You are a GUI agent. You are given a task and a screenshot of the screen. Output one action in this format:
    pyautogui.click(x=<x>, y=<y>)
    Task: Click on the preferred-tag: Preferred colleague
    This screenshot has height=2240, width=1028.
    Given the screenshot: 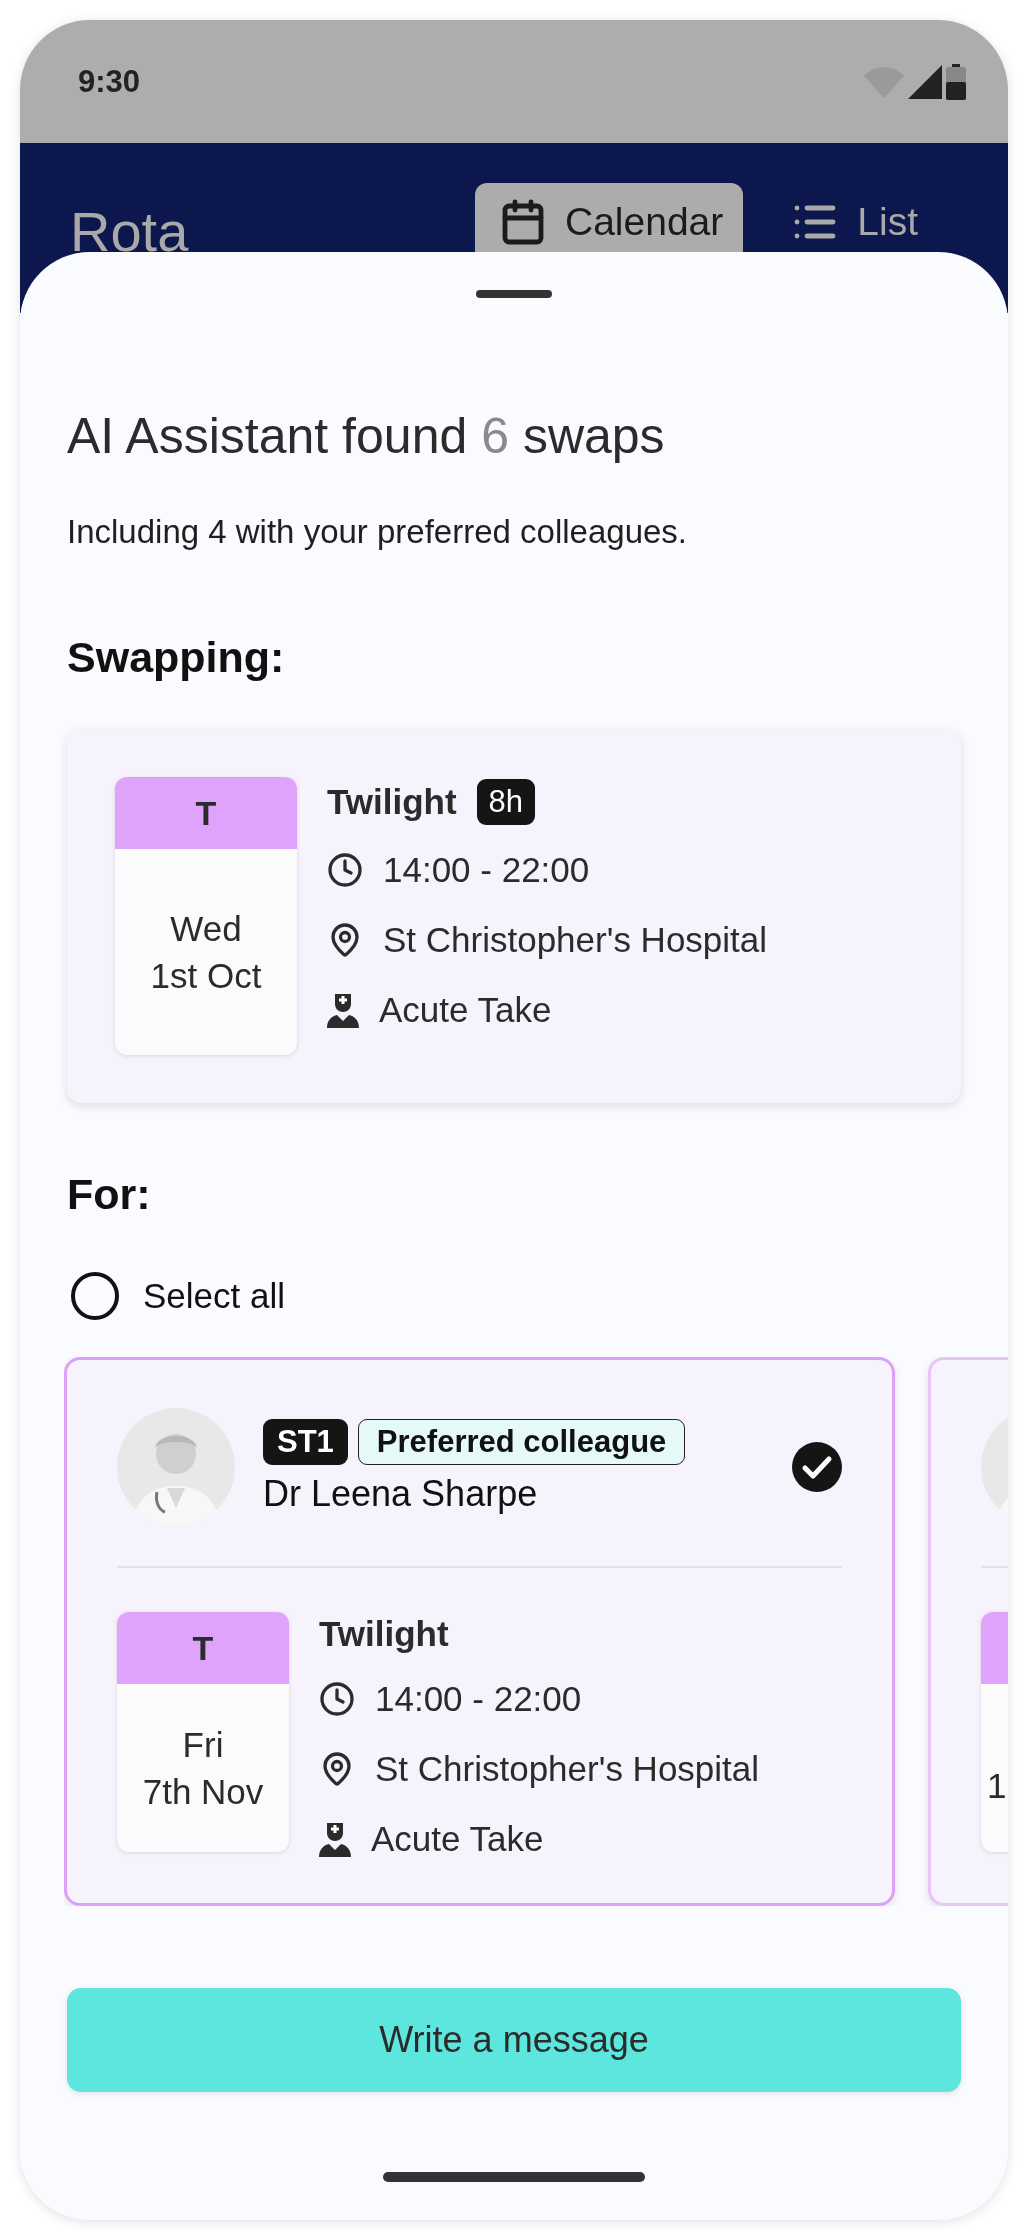 What is the action you would take?
    pyautogui.click(x=521, y=1442)
    